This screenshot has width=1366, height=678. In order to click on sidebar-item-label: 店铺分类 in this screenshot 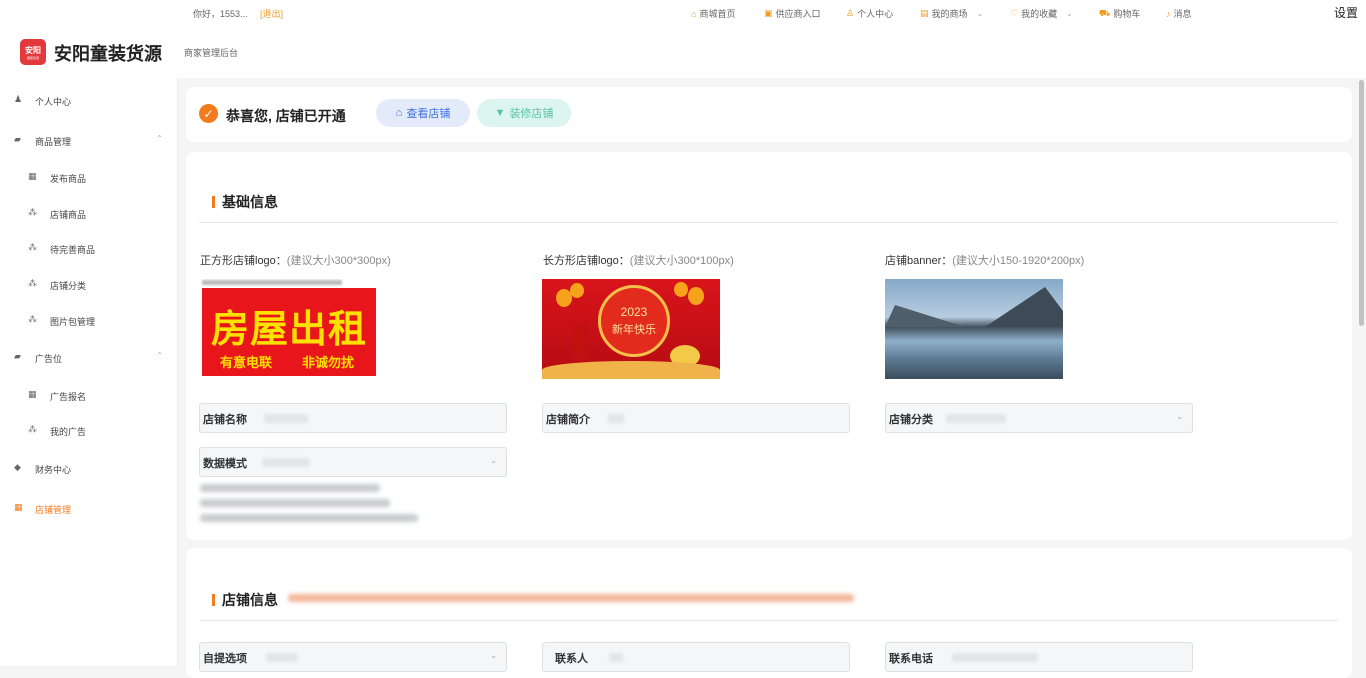, I will do `click(68, 286)`.